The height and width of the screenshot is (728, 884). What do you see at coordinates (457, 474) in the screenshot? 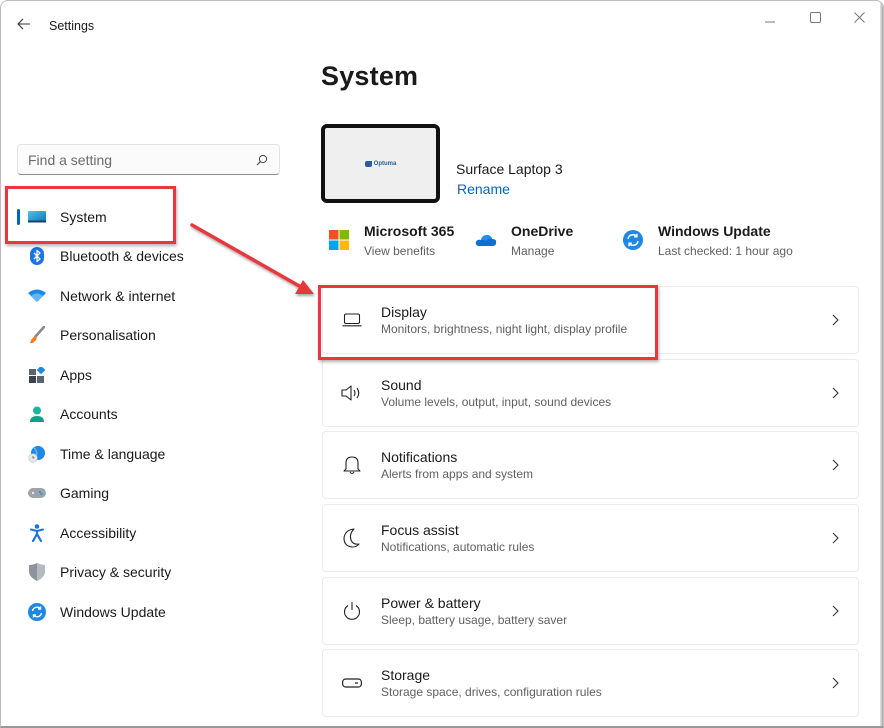
I see `card-subtitle: Alerts from apps and system` at bounding box center [457, 474].